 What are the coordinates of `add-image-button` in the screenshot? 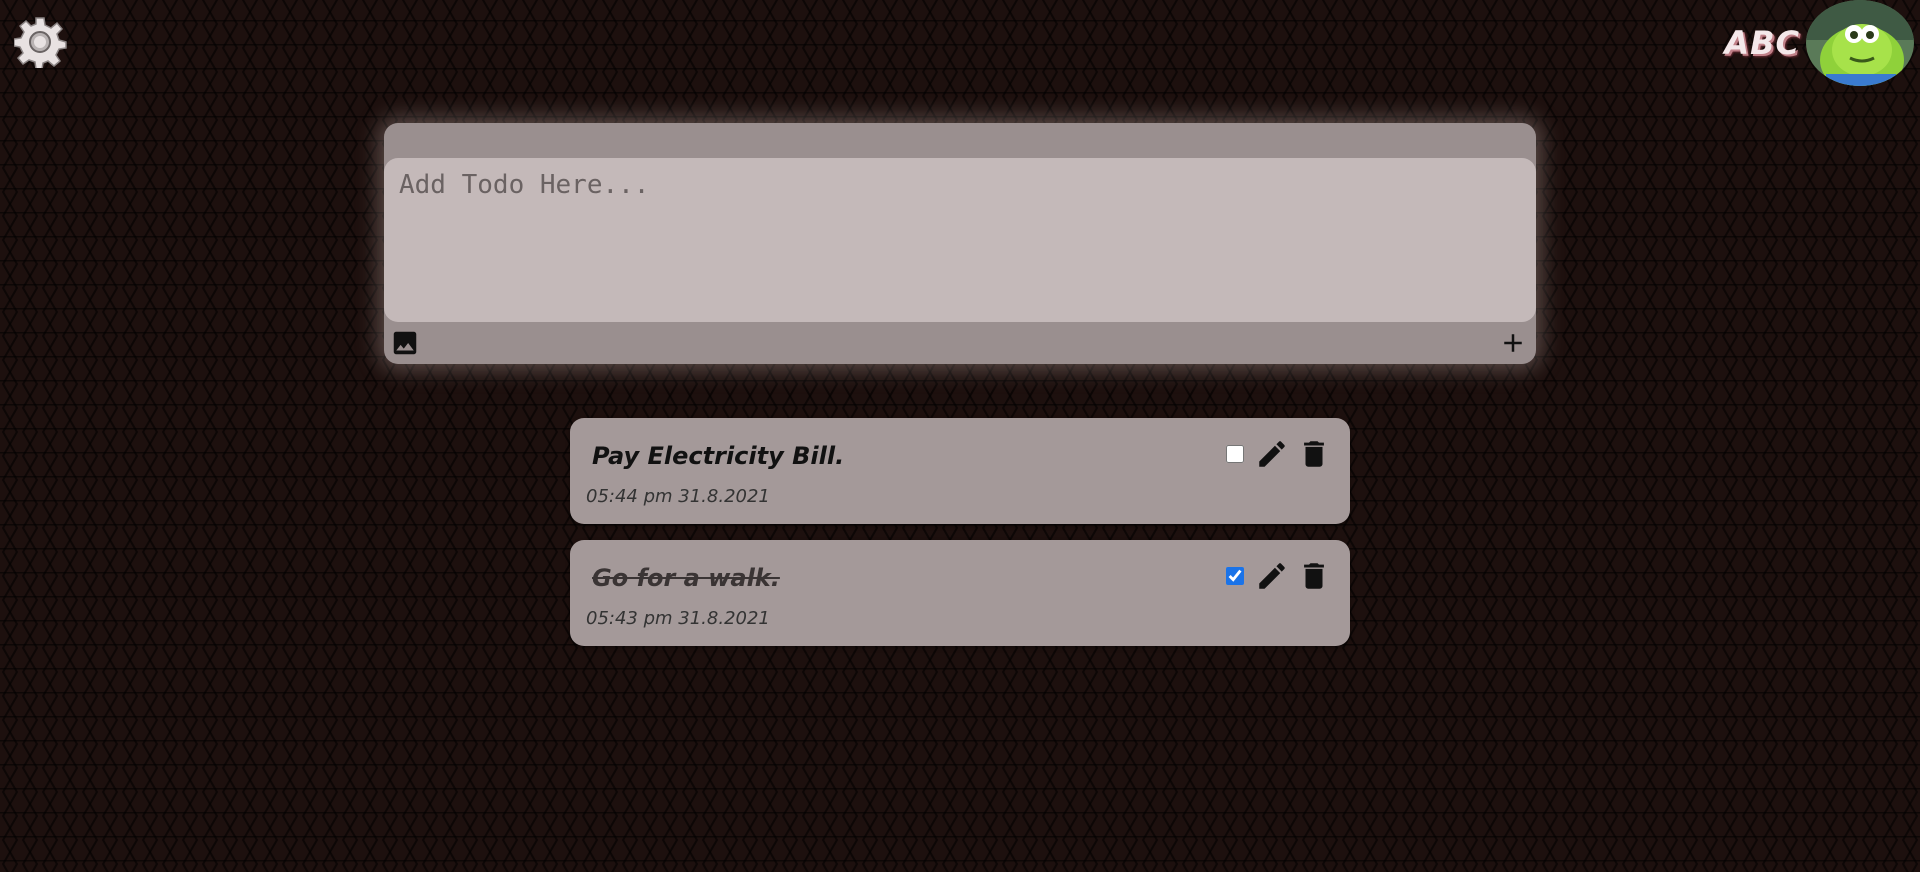 It's located at (405, 343).